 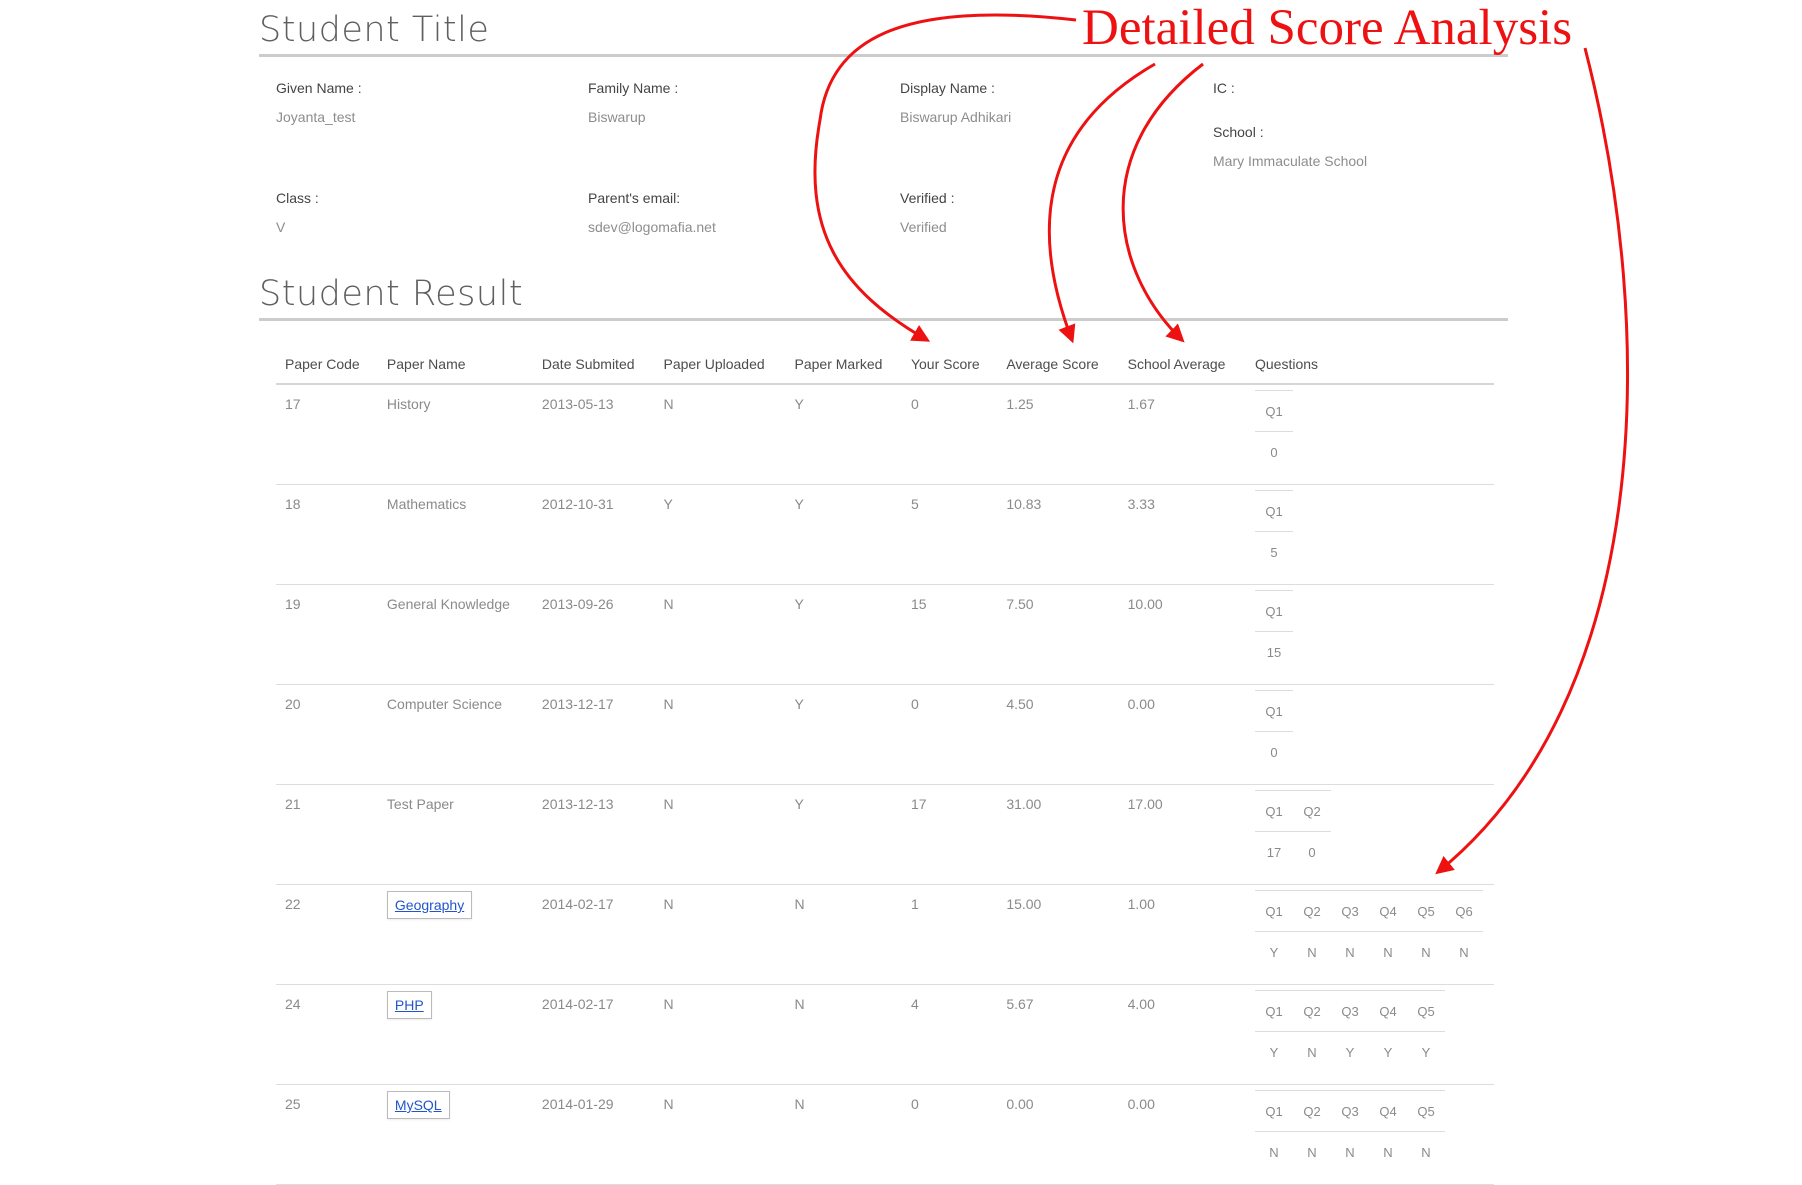 What do you see at coordinates (327, 365) in the screenshot?
I see `header-paper-code: Paper Code` at bounding box center [327, 365].